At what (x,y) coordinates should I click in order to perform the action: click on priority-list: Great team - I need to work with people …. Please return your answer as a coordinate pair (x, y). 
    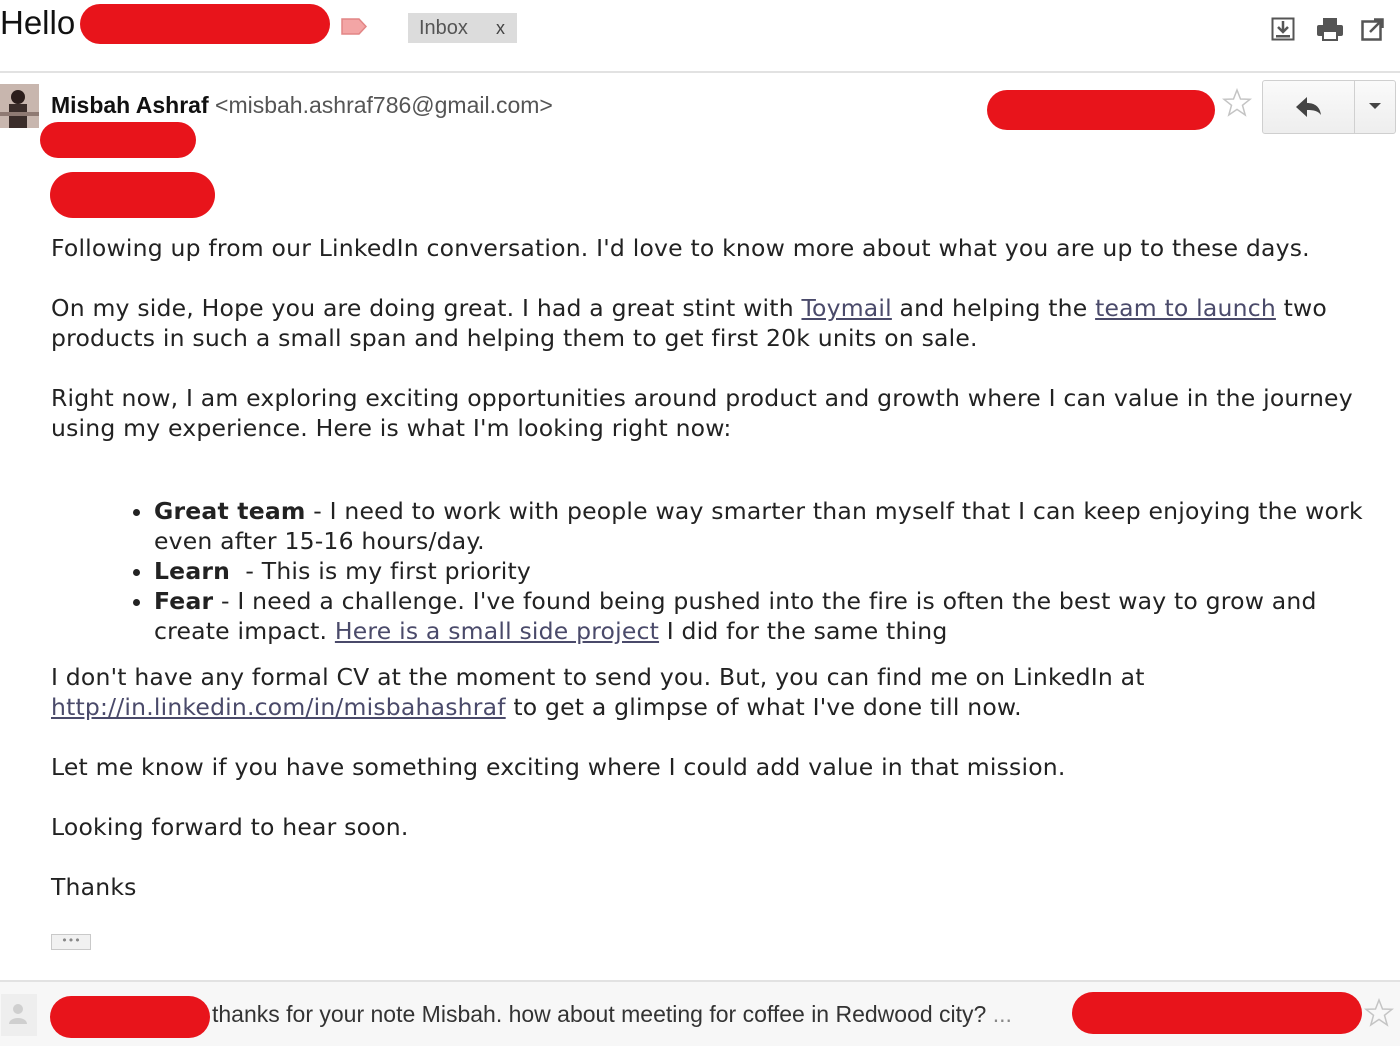
    Looking at the image, I should click on (721, 571).